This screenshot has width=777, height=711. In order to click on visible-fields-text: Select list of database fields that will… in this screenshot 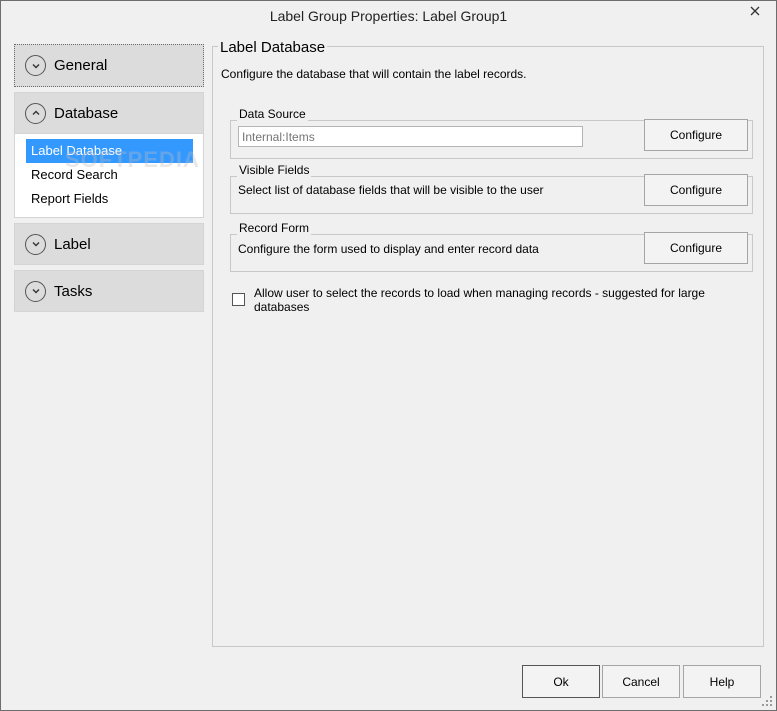, I will do `click(391, 190)`.